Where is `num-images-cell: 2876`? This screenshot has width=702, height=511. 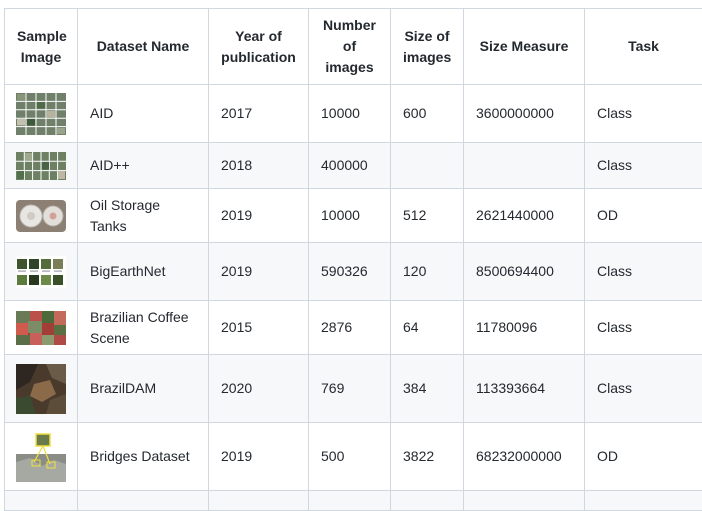 num-images-cell: 2876 is located at coordinates (350, 328).